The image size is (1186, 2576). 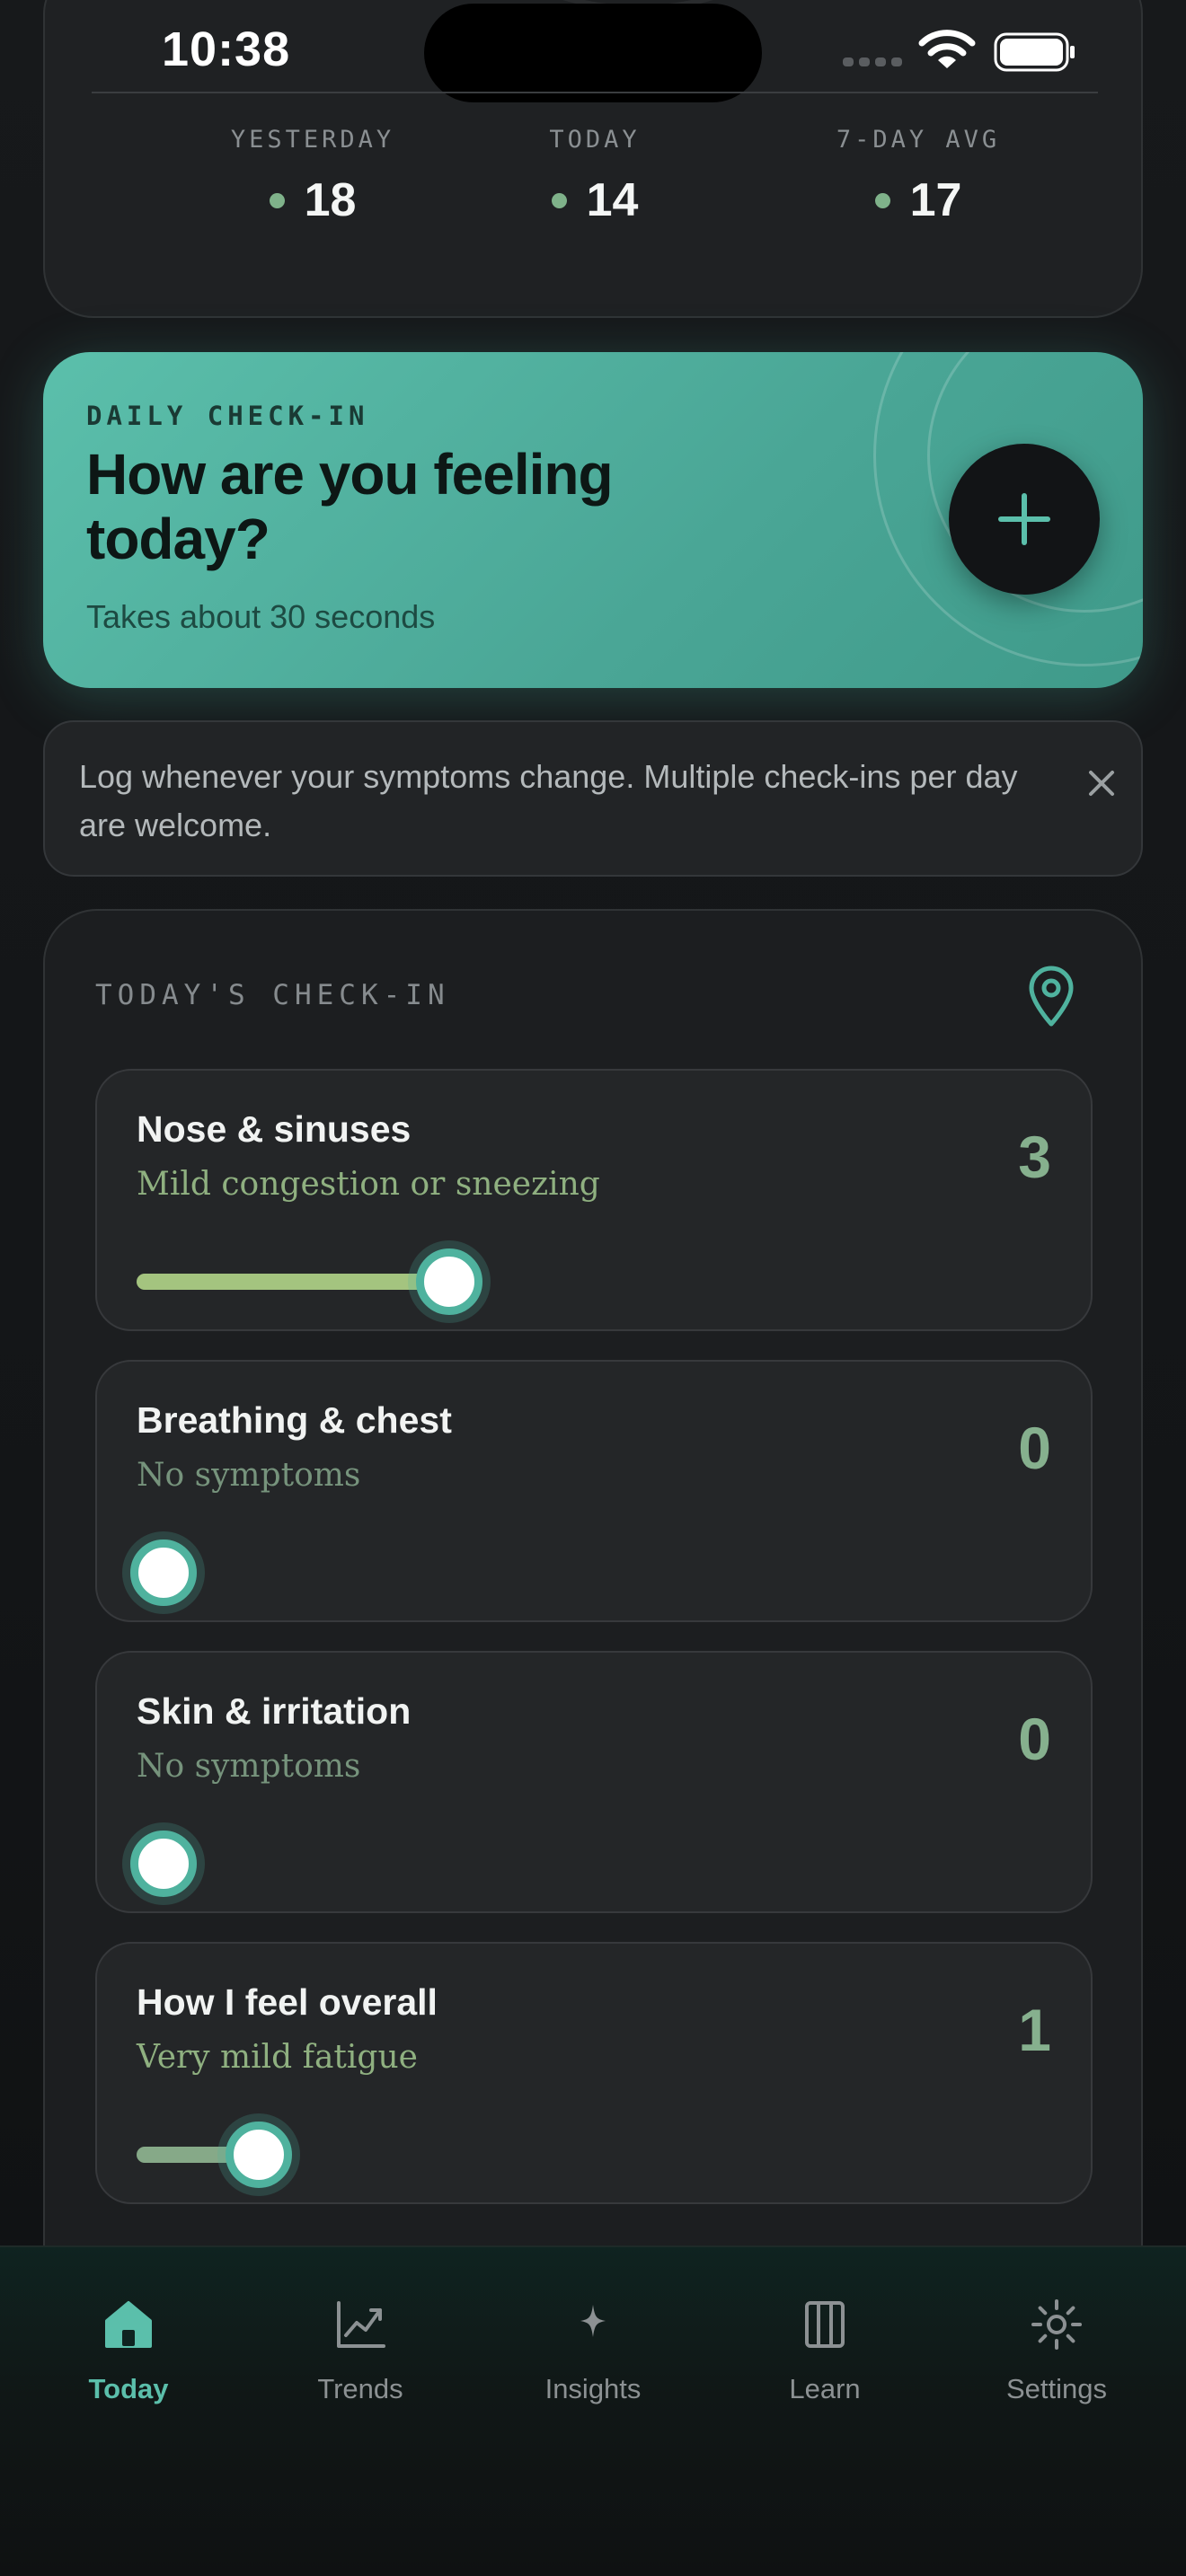 I want to click on stat-value-row: 14, so click(x=595, y=200).